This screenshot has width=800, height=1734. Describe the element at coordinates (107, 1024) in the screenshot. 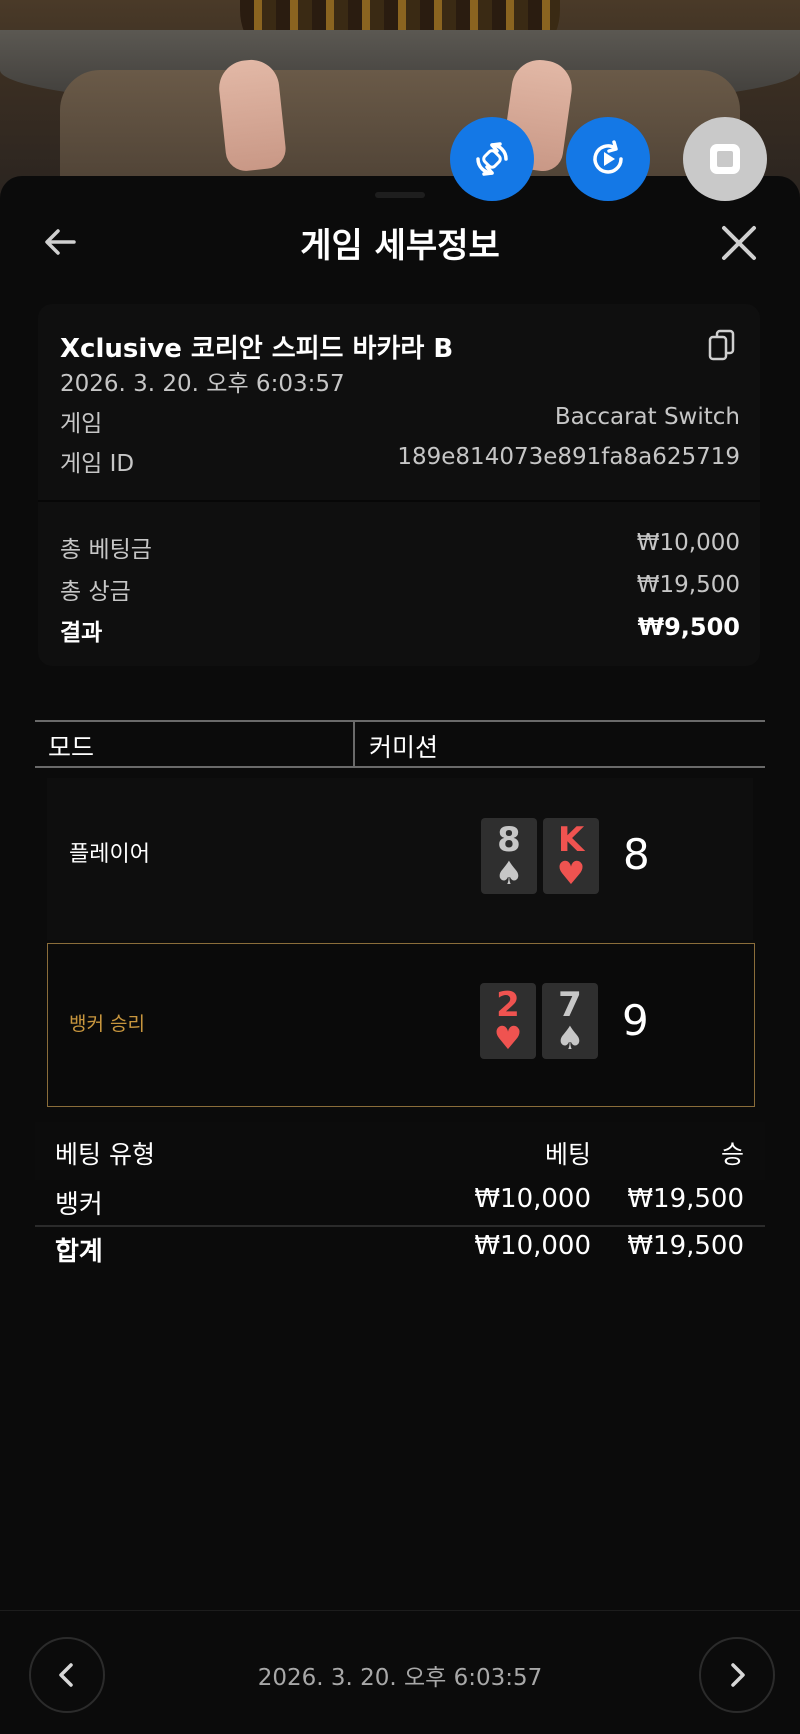

I see `banker-win-label: 뱅커 승리` at that location.